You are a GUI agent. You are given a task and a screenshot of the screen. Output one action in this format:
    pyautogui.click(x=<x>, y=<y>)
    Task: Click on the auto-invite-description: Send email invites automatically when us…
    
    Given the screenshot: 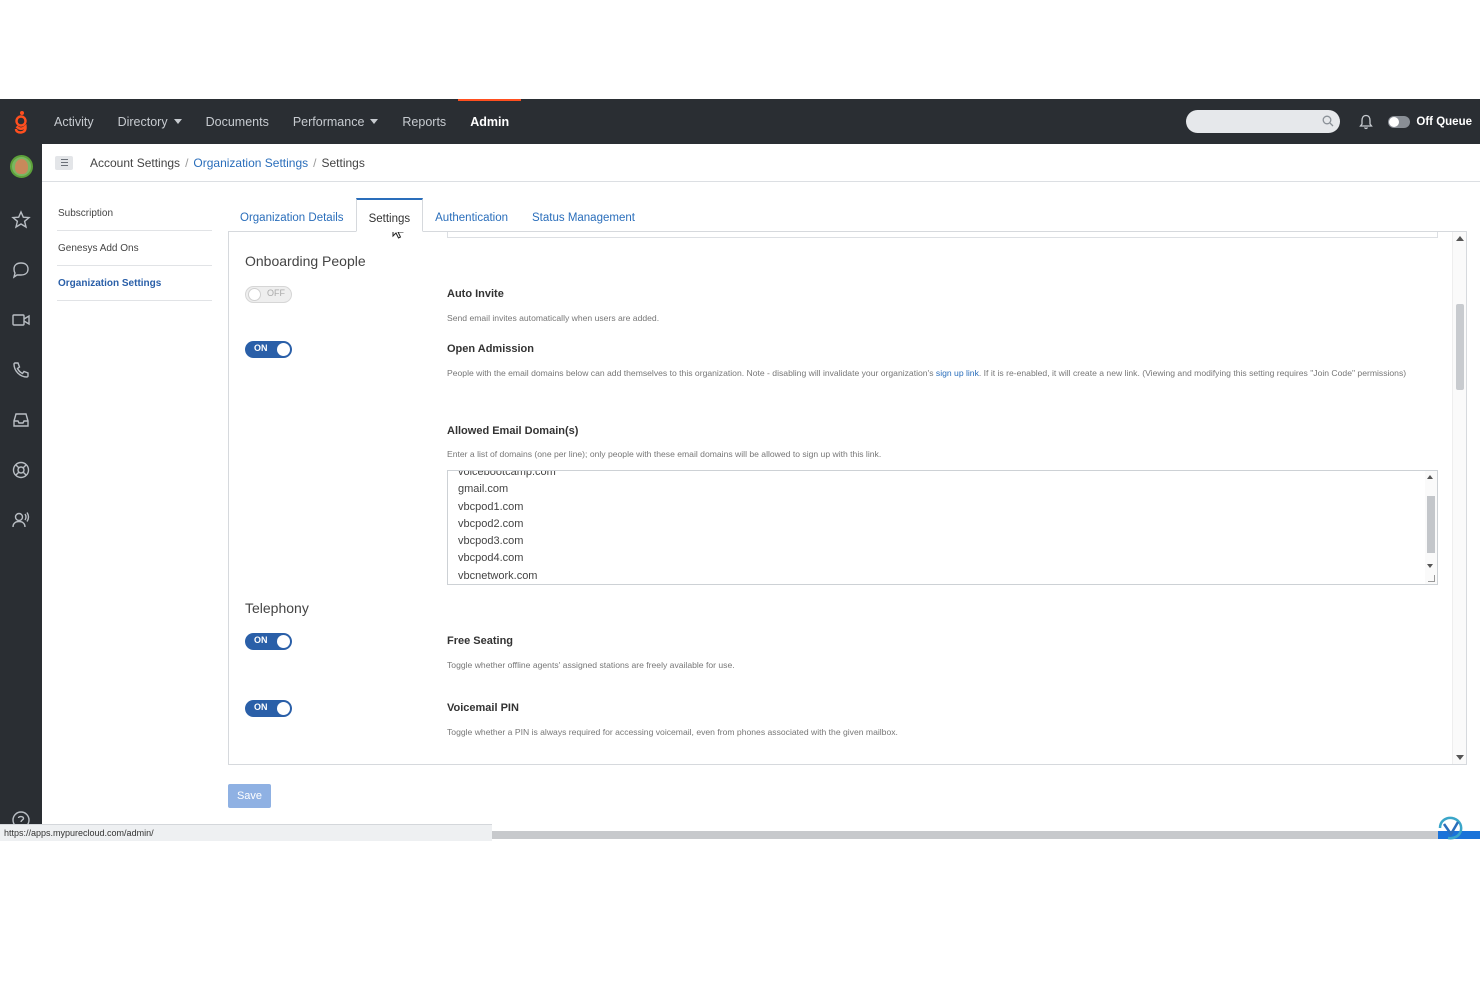 What is the action you would take?
    pyautogui.click(x=553, y=318)
    